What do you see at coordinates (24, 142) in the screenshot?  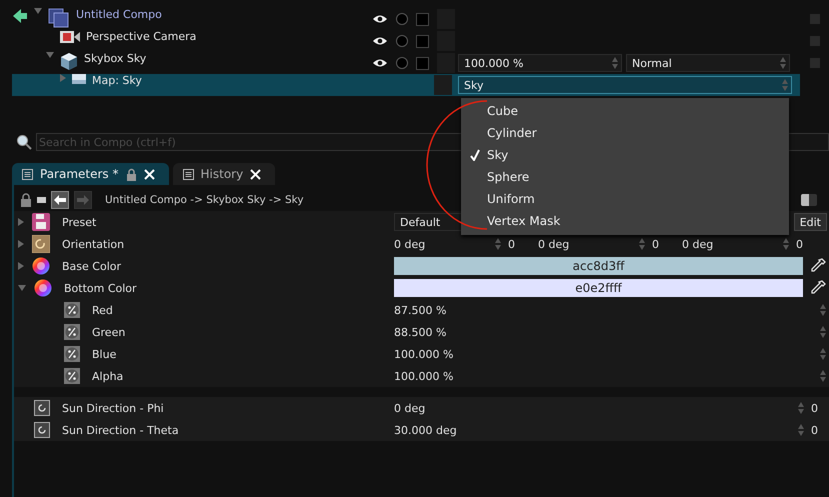 I see `search-icon` at bounding box center [24, 142].